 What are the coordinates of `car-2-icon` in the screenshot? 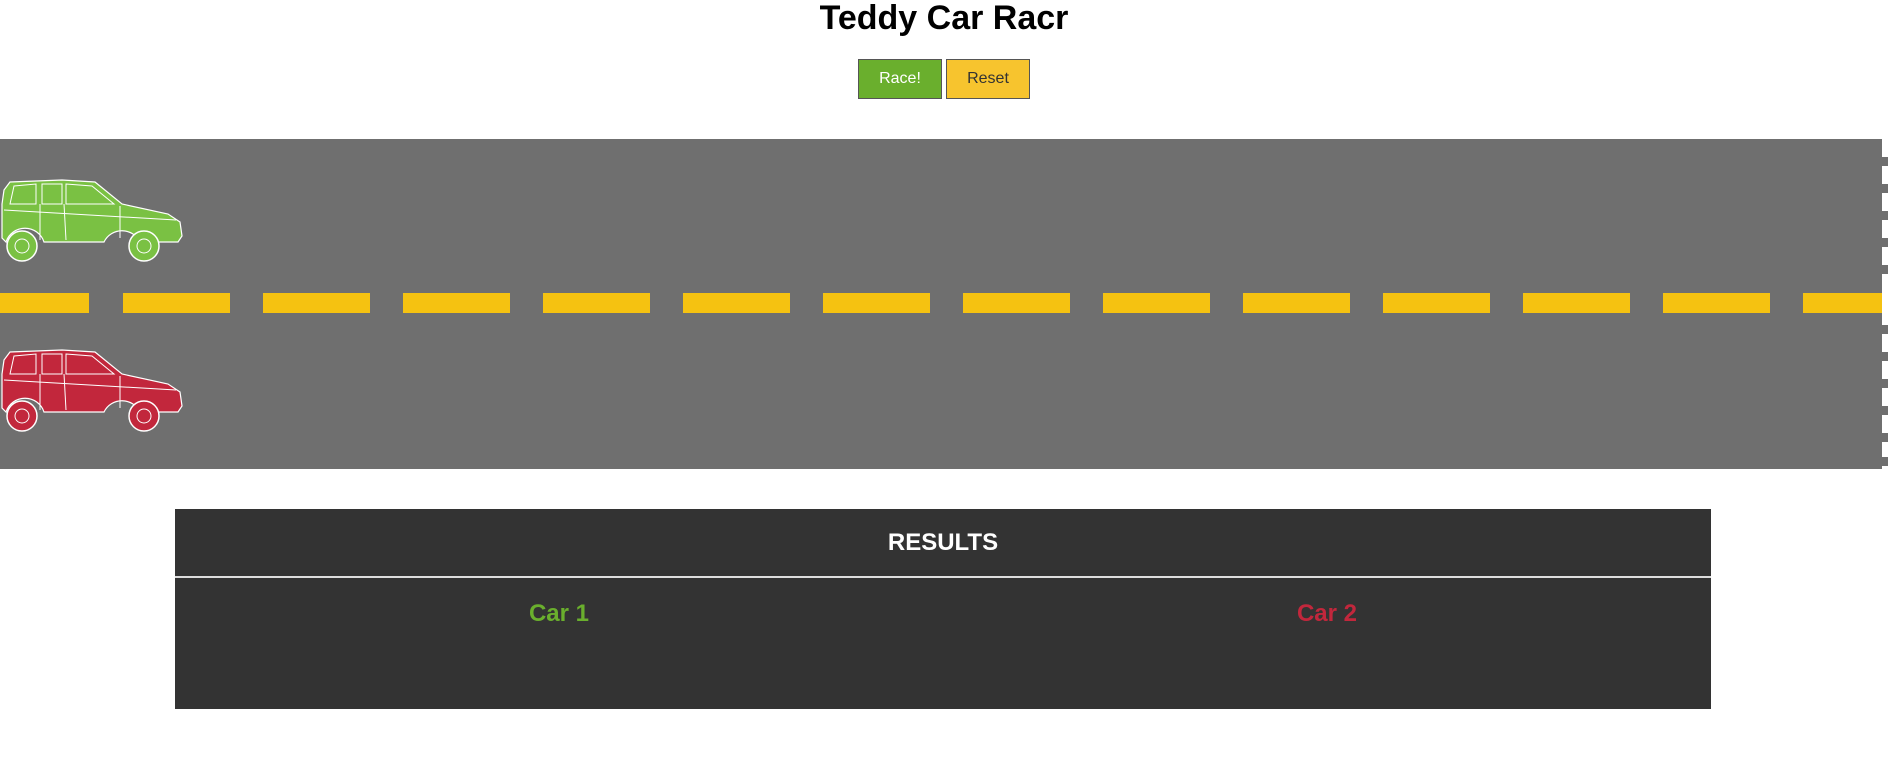 It's located at (92, 390).